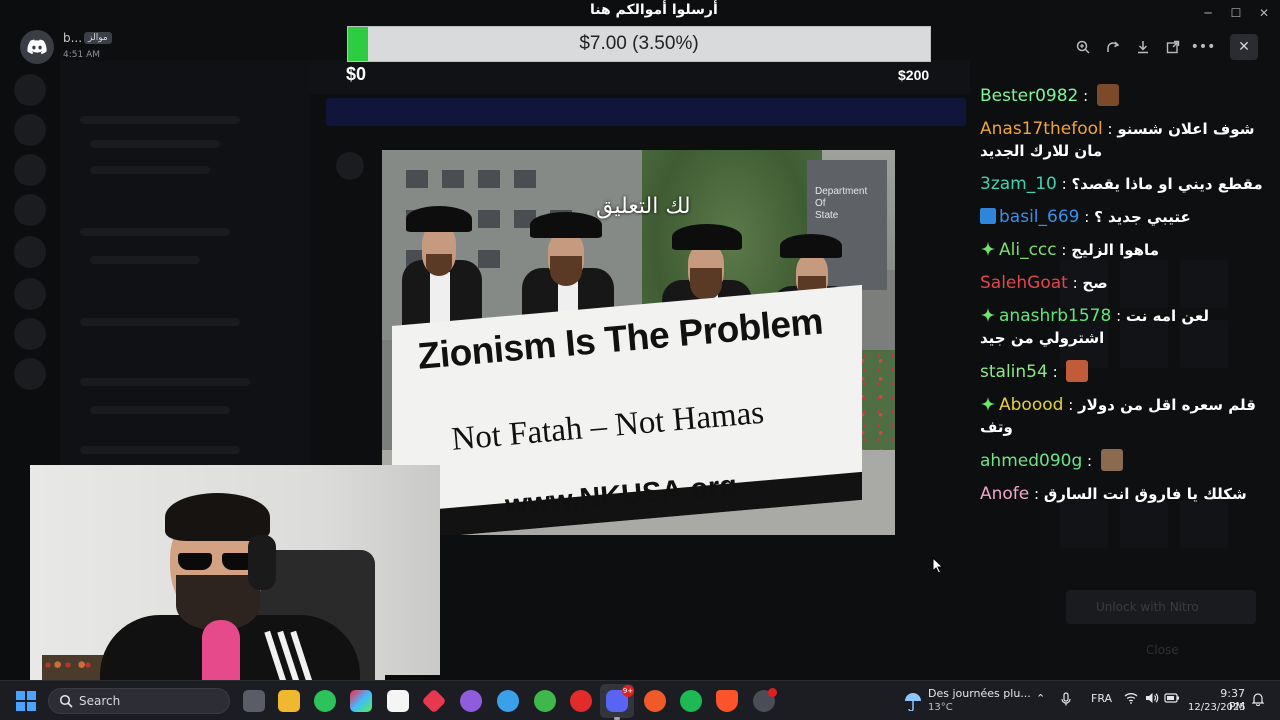 This screenshot has width=1280, height=720. Describe the element at coordinates (640, 77) in the screenshot. I see `channel-header-background` at that location.